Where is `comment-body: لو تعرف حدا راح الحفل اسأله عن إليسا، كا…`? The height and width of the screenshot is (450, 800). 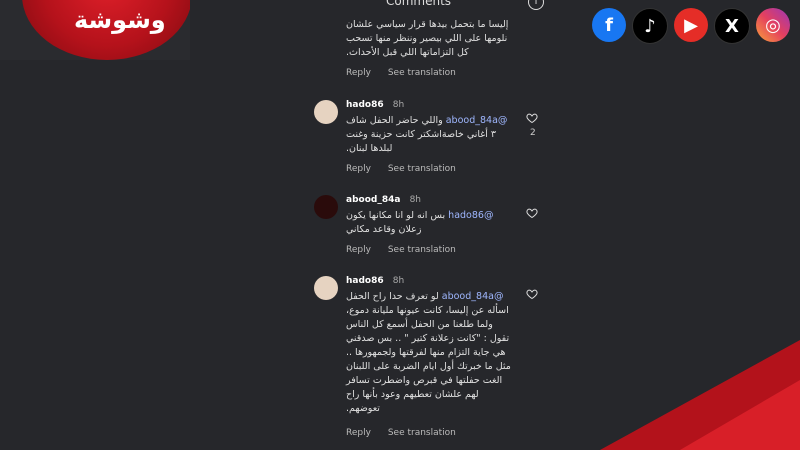
comment-body: لو تعرف حدا راح الحفل اسأله عن إليسا، كا… is located at coordinates (428, 352).